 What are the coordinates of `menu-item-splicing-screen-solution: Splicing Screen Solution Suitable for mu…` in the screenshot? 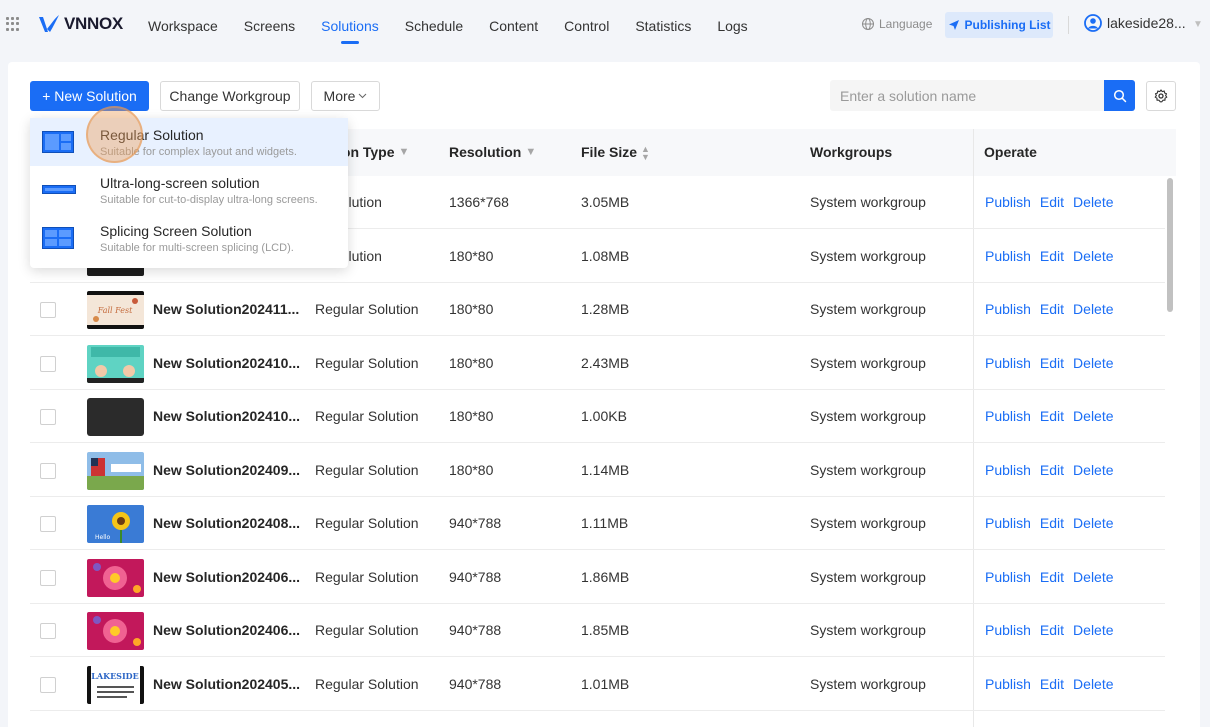 It's located at (189, 238).